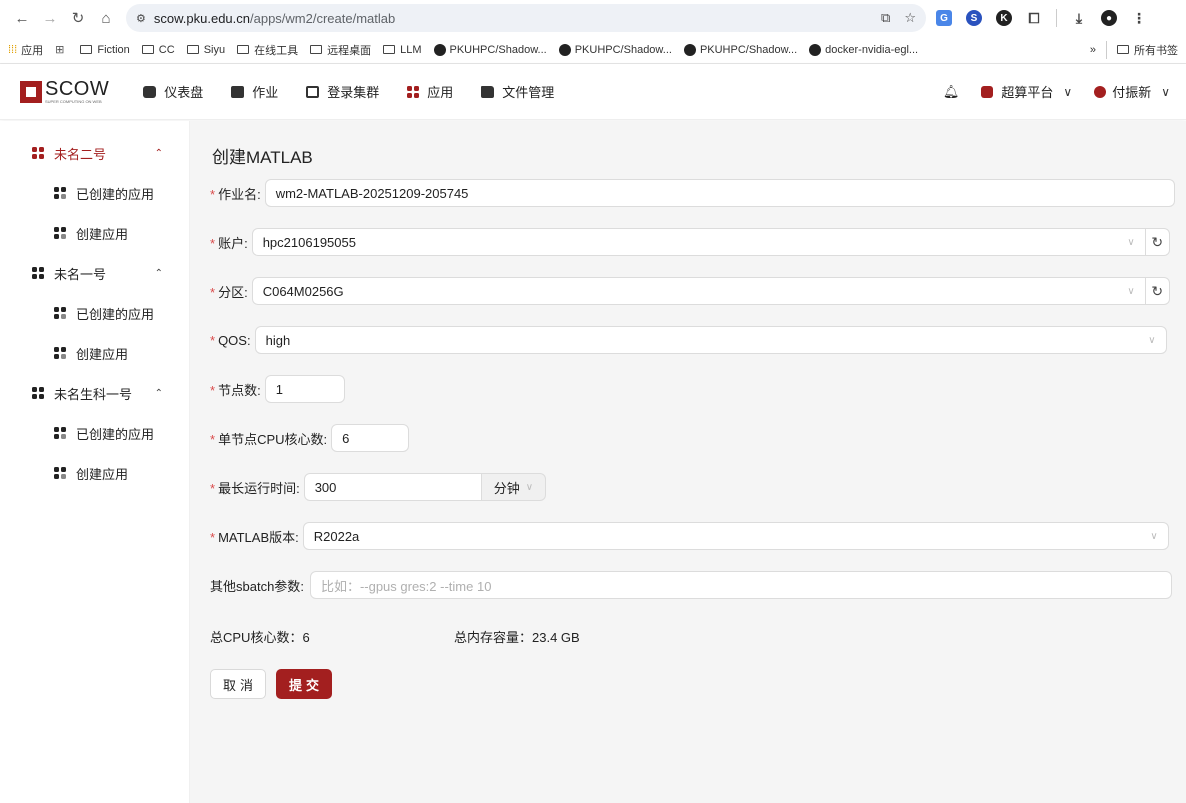  I want to click on tab-groups-icon: ⊞, so click(61, 49).